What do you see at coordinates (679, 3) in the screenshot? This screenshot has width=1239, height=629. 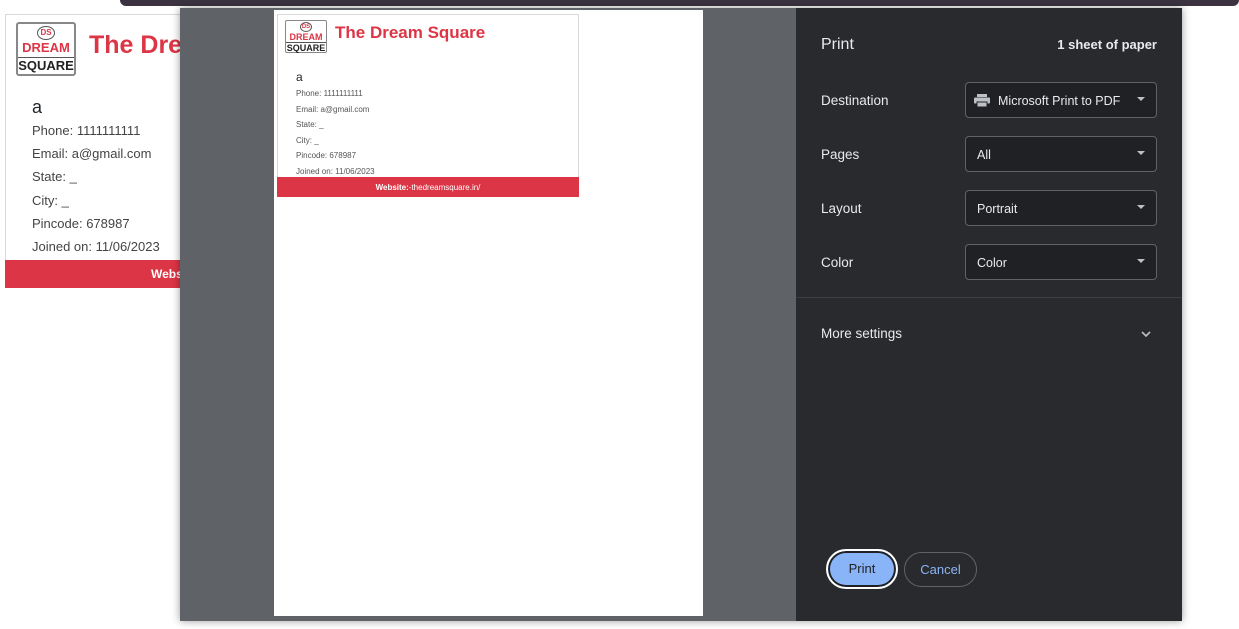 I see `browser-top-strip` at bounding box center [679, 3].